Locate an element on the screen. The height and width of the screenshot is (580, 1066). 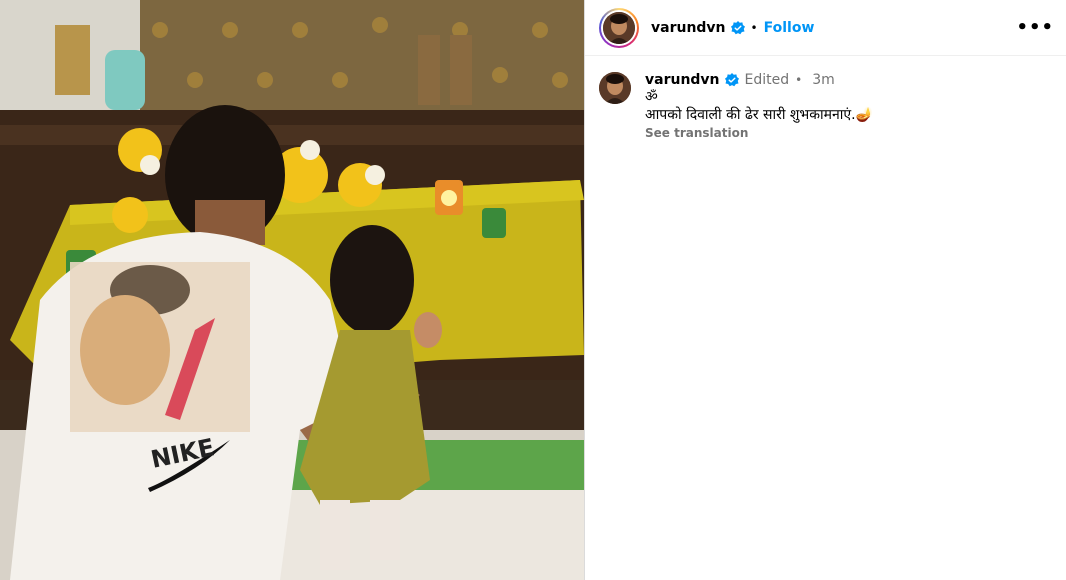
caption-avatar-image is located at coordinates (615, 88).